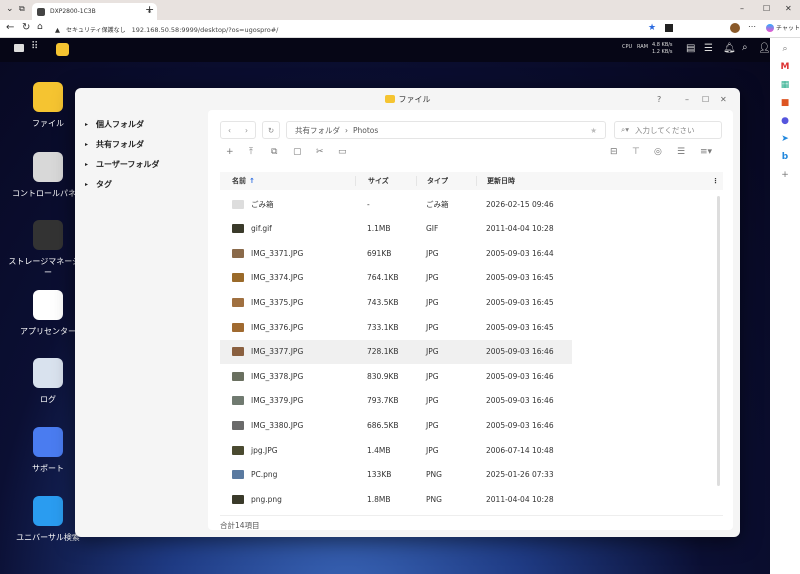 The image size is (800, 574). I want to click on add-icon: +, so click(785, 175).